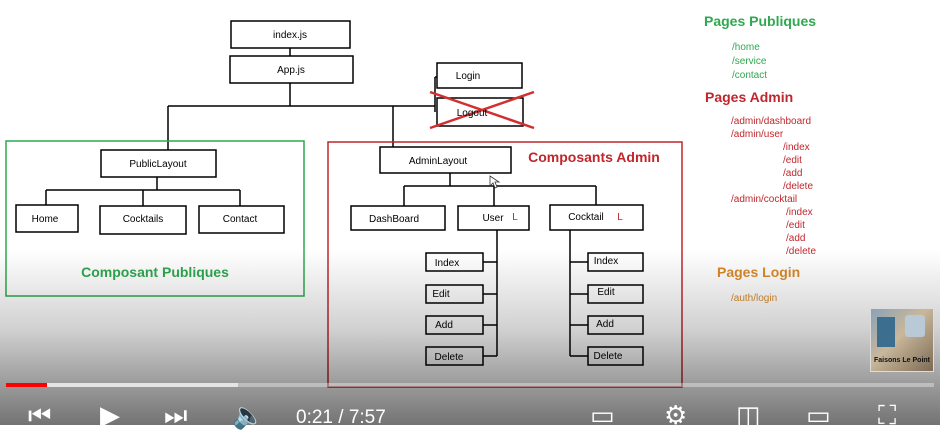 Image resolution: width=940 pixels, height=431 pixels. What do you see at coordinates (143, 219) in the screenshot?
I see `node-cocktails: Cocktails` at bounding box center [143, 219].